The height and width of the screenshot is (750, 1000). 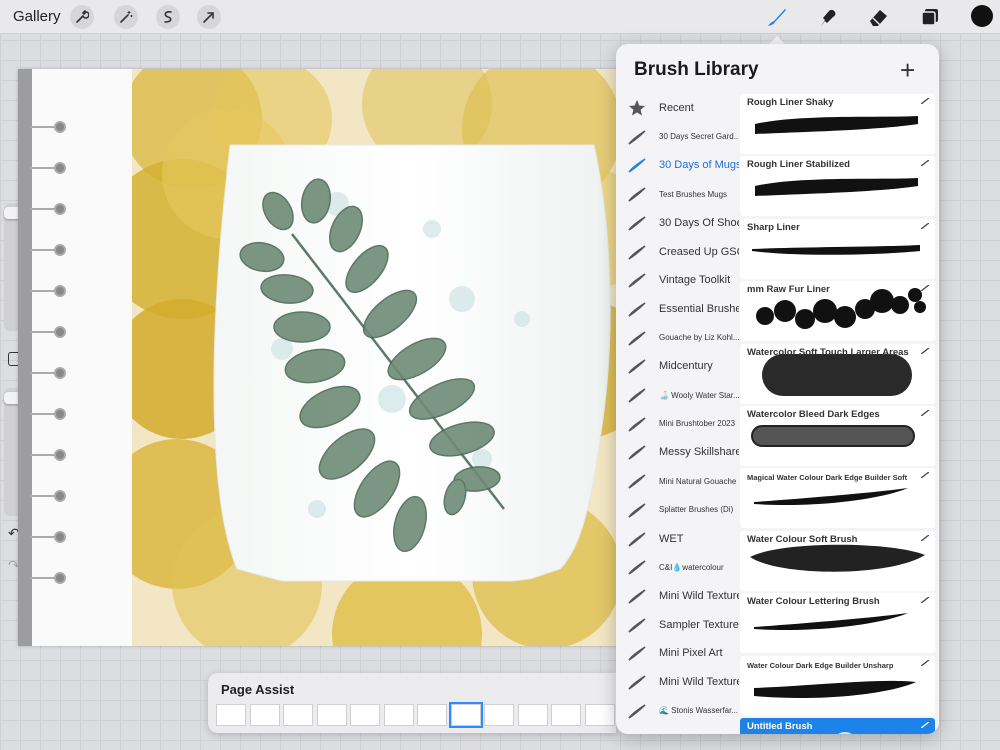 I want to click on brush-set-item: Splatter Brushes (Di), so click(x=678, y=510).